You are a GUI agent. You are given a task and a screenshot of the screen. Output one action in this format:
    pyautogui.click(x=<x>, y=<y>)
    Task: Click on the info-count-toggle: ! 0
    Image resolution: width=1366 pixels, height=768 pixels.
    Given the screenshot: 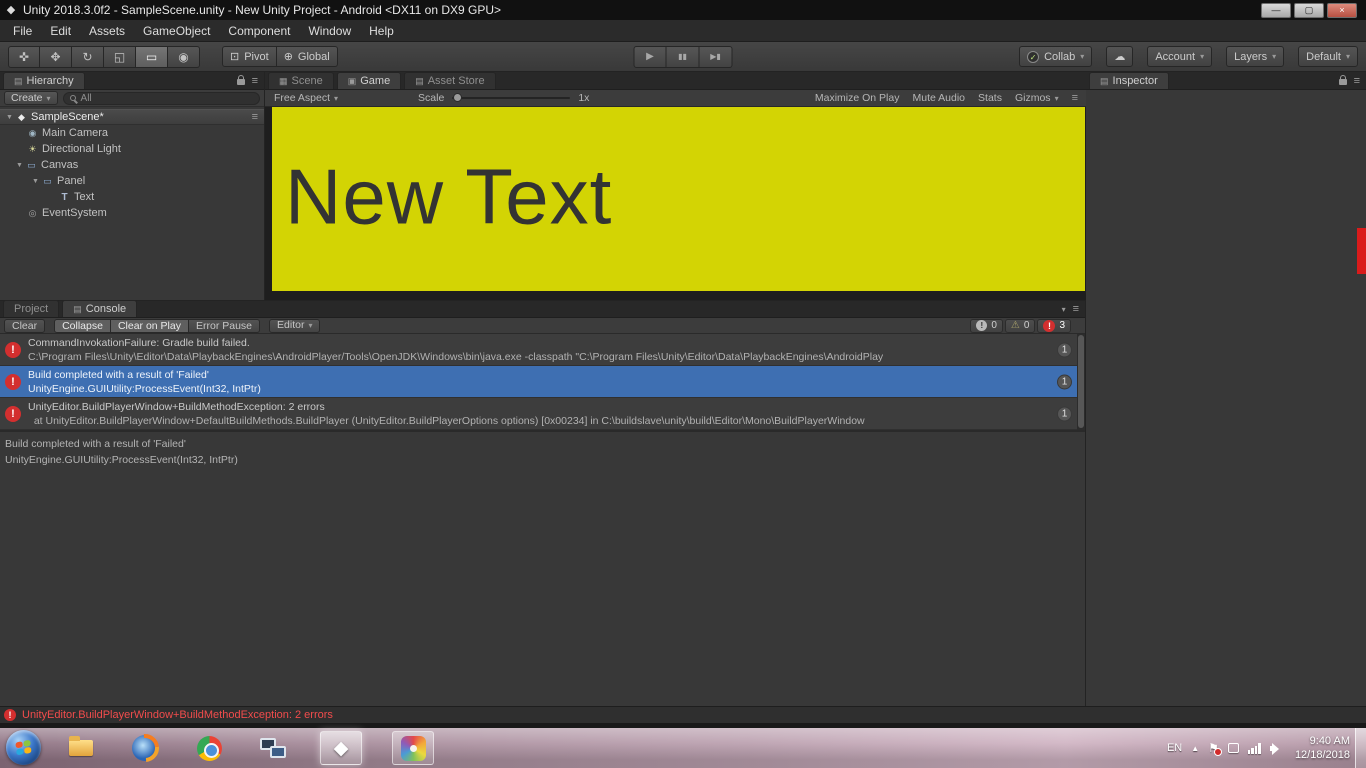 What is the action you would take?
    pyautogui.click(x=986, y=325)
    